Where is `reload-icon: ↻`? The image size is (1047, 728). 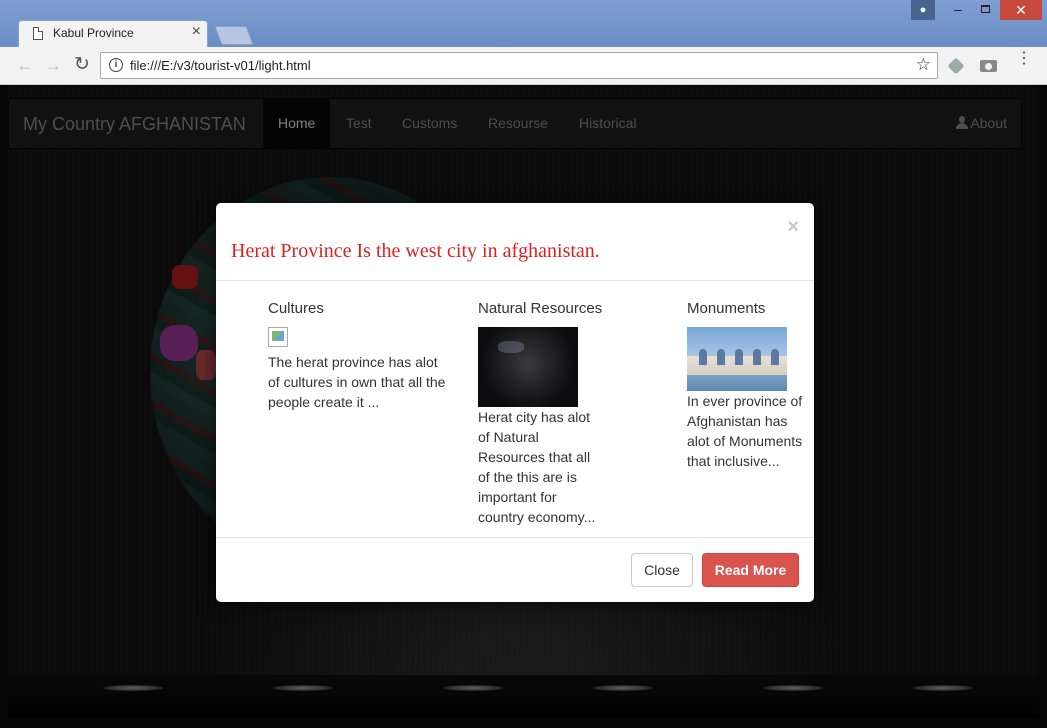
reload-icon: ↻ is located at coordinates (82, 64).